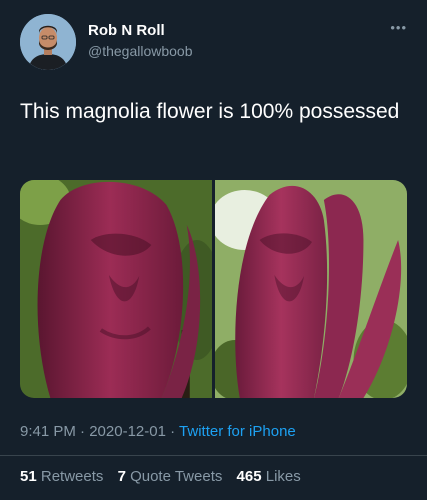 The height and width of the screenshot is (500, 427). I want to click on author-name: Rob N Roll, so click(126, 30).